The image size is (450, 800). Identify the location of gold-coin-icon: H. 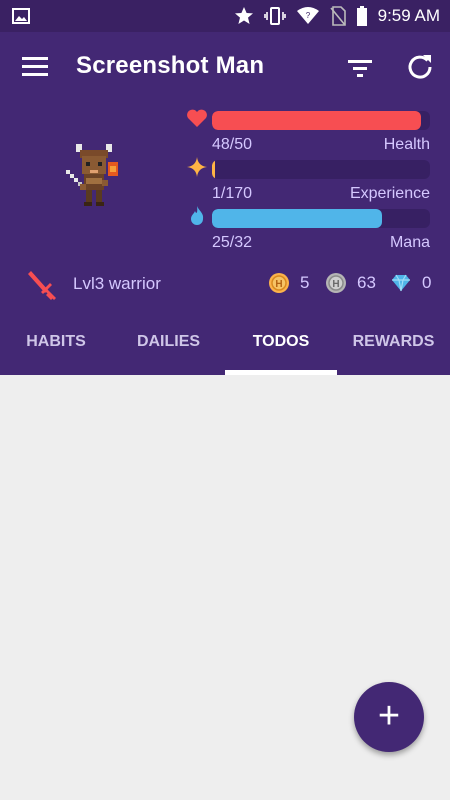
(279, 283).